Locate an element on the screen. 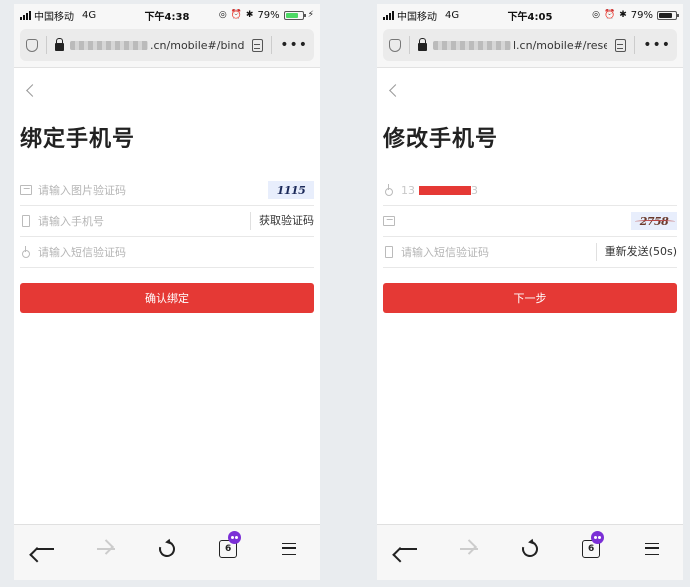 This screenshot has width=690, height=587. status-time: 下午4:05 is located at coordinates (530, 17).